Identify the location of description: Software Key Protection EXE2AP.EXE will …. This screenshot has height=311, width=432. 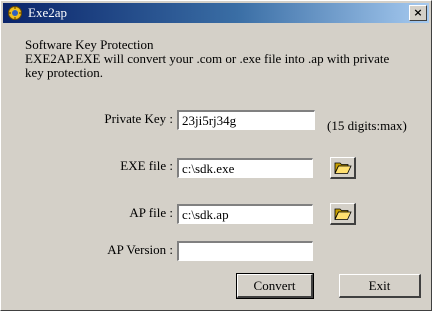
(225, 59).